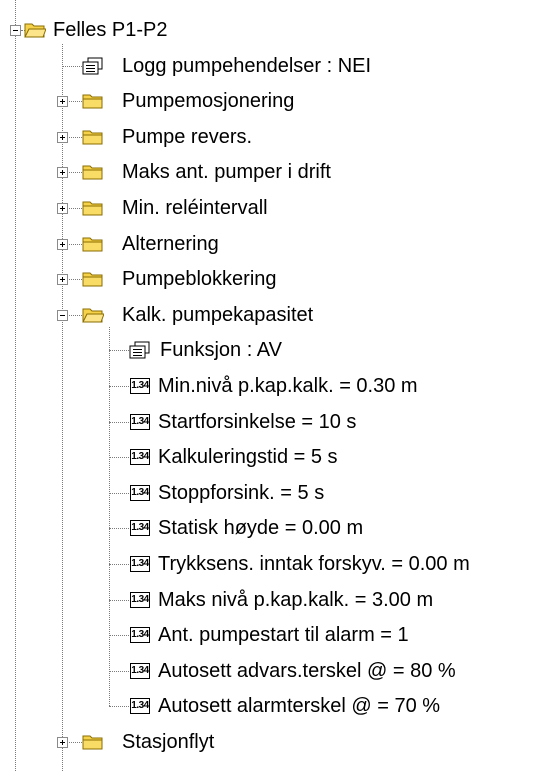 This screenshot has height=771, width=535. What do you see at coordinates (199, 279) in the screenshot?
I see `tree-item-7: Pumpeblokkering` at bounding box center [199, 279].